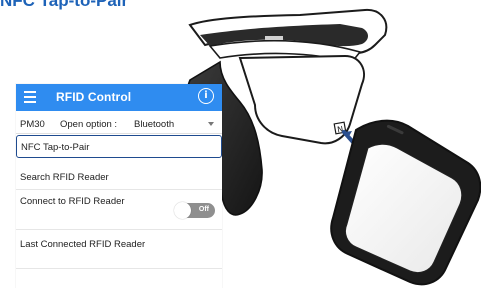 This screenshot has height=288, width=481. What do you see at coordinates (89, 124) in the screenshot?
I see `open-option-label: Open option :` at bounding box center [89, 124].